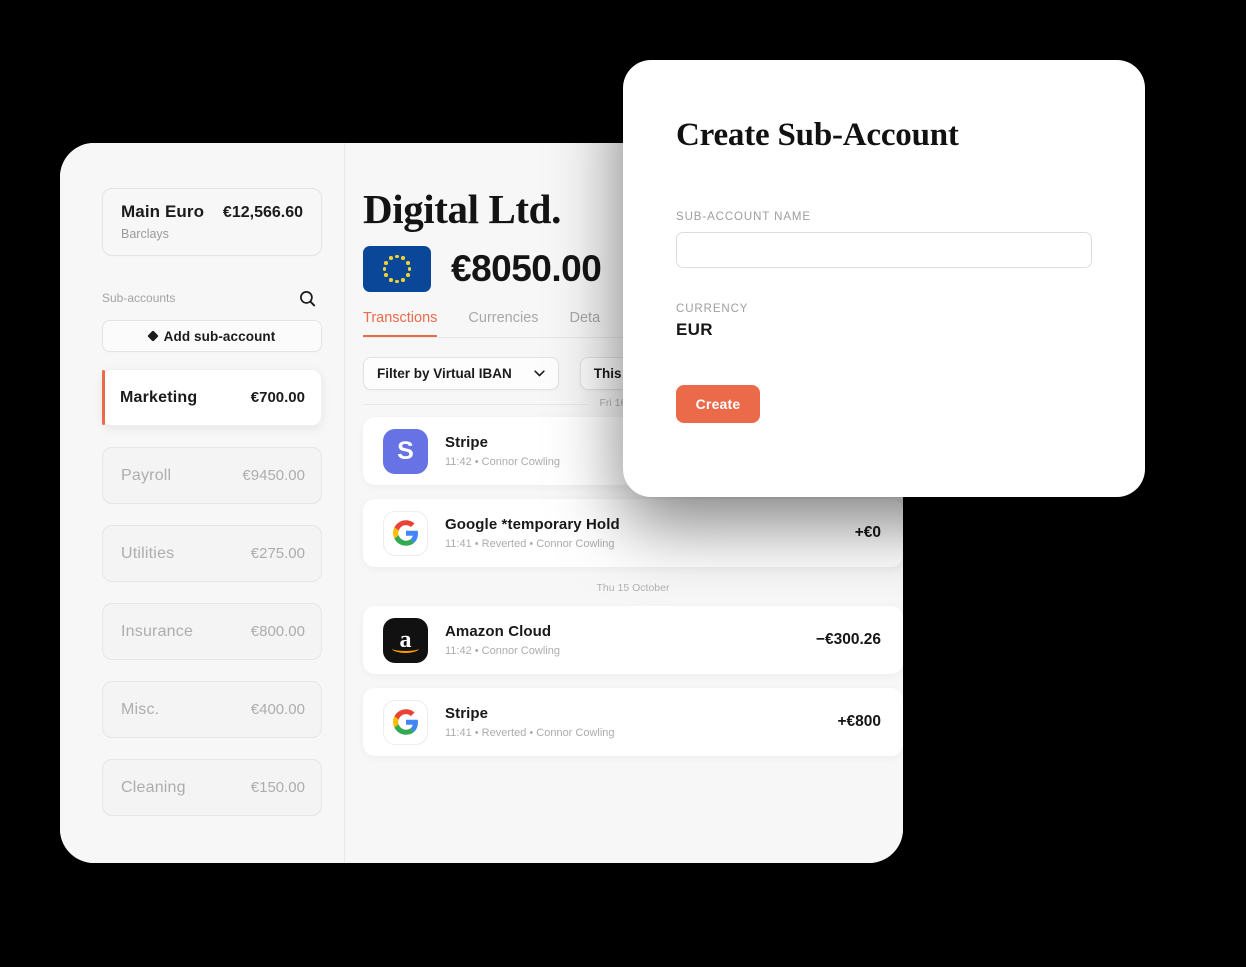 This screenshot has height=967, width=1246. I want to click on eu-flag-icon, so click(397, 269).